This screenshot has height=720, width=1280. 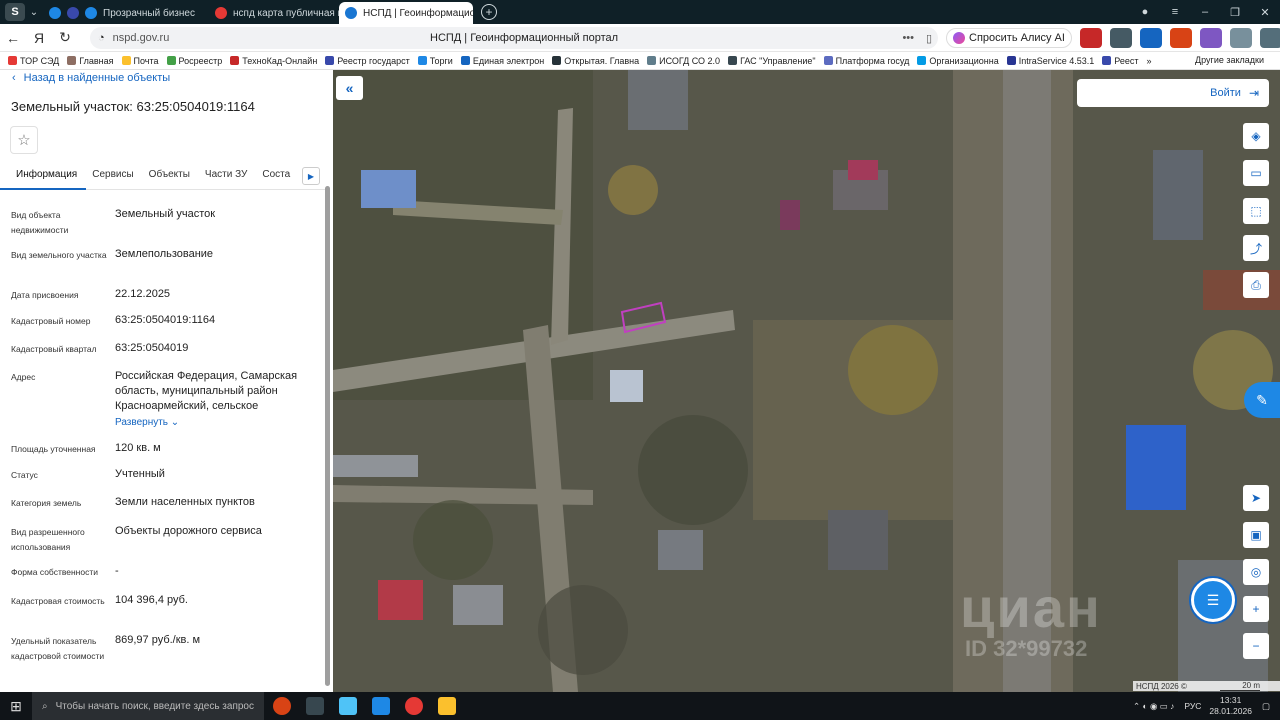 What do you see at coordinates (1256, 535) in the screenshot?
I see `minimap-button: ▣` at bounding box center [1256, 535].